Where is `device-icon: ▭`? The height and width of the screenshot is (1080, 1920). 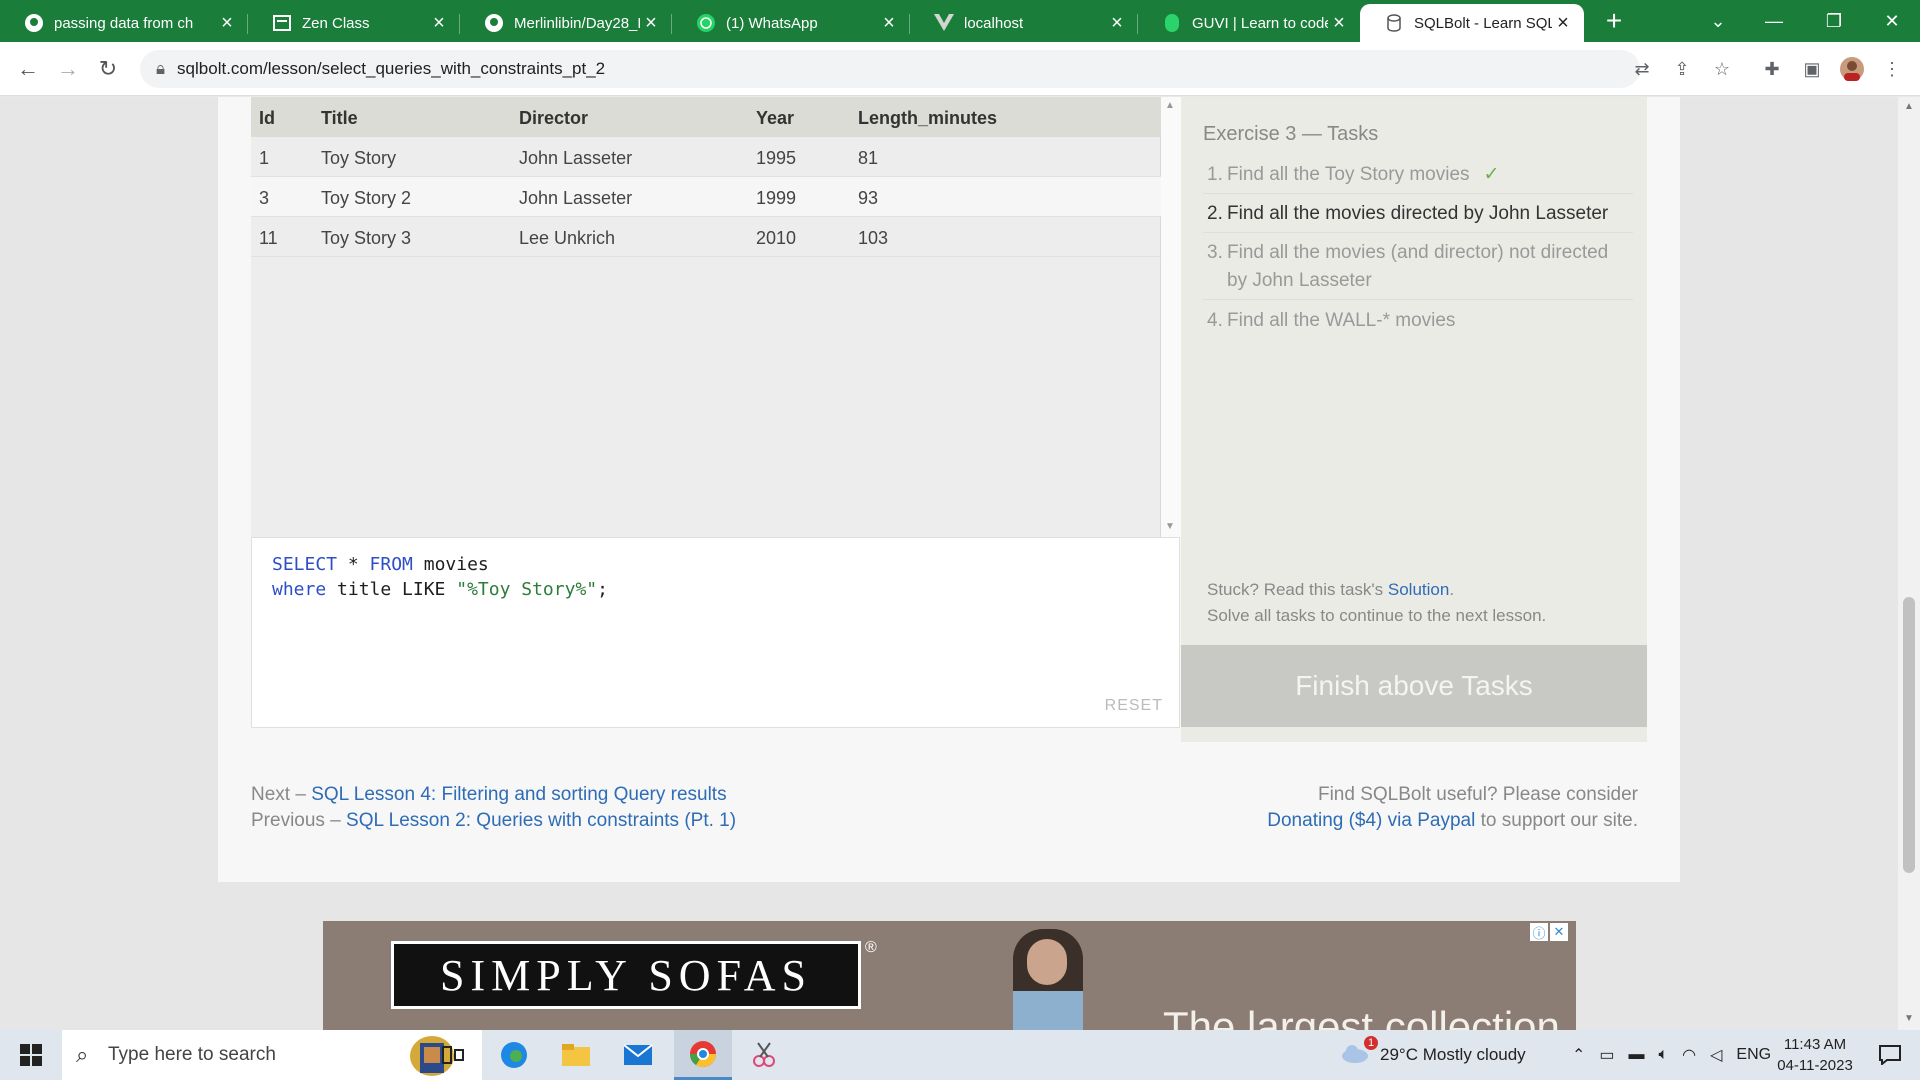 device-icon: ▭ is located at coordinates (1606, 1055).